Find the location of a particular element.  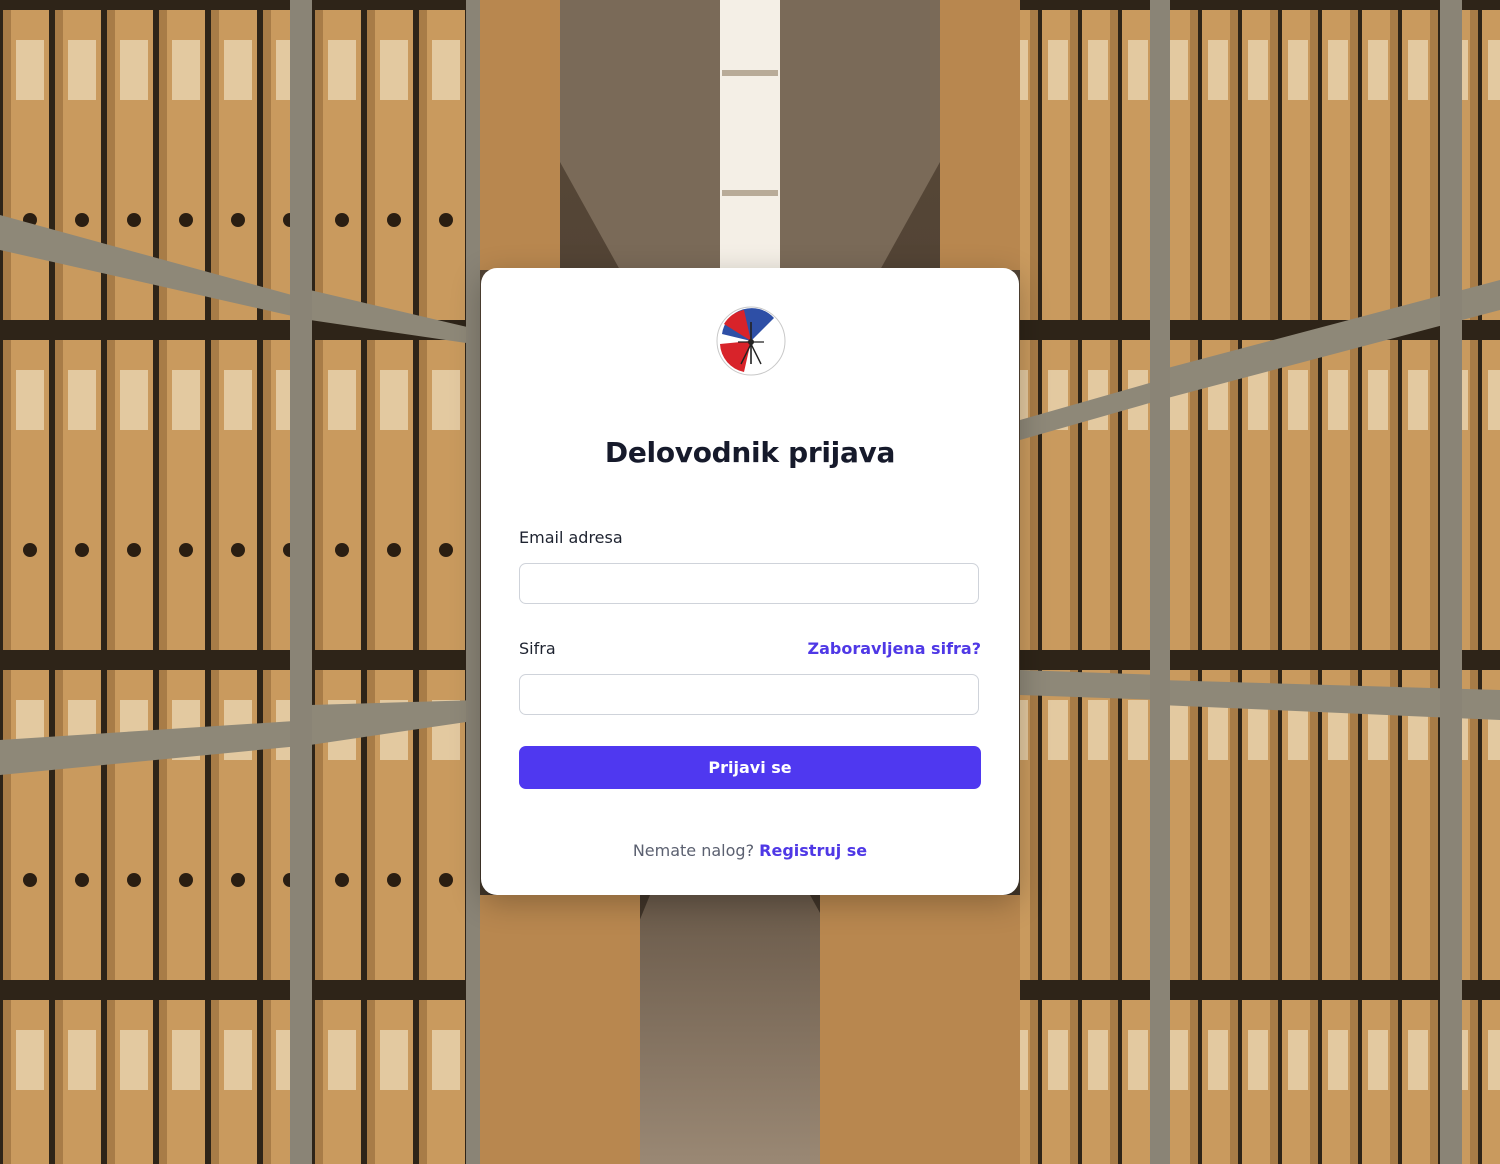

page-title: Delovodnik prijava is located at coordinates (750, 452).